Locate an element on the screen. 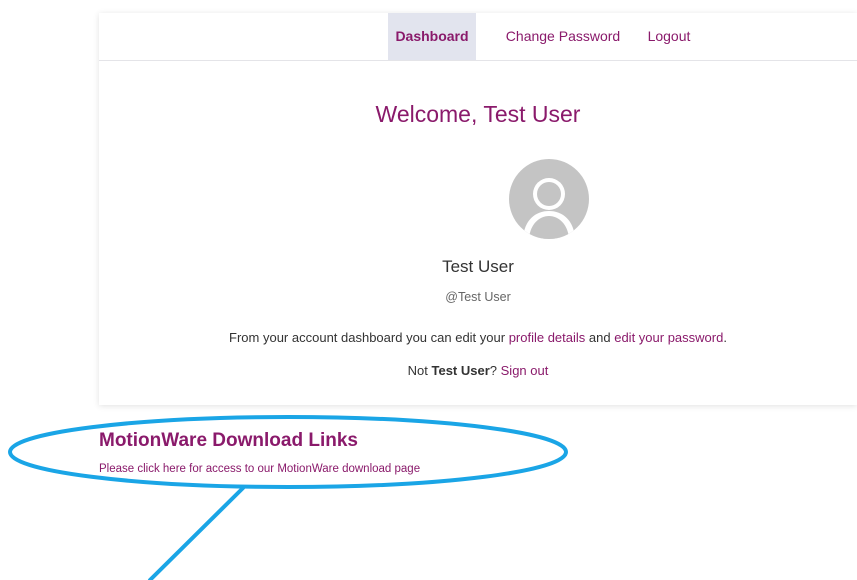 The height and width of the screenshot is (580, 857). edit-password-link: edit your password is located at coordinates (668, 337).